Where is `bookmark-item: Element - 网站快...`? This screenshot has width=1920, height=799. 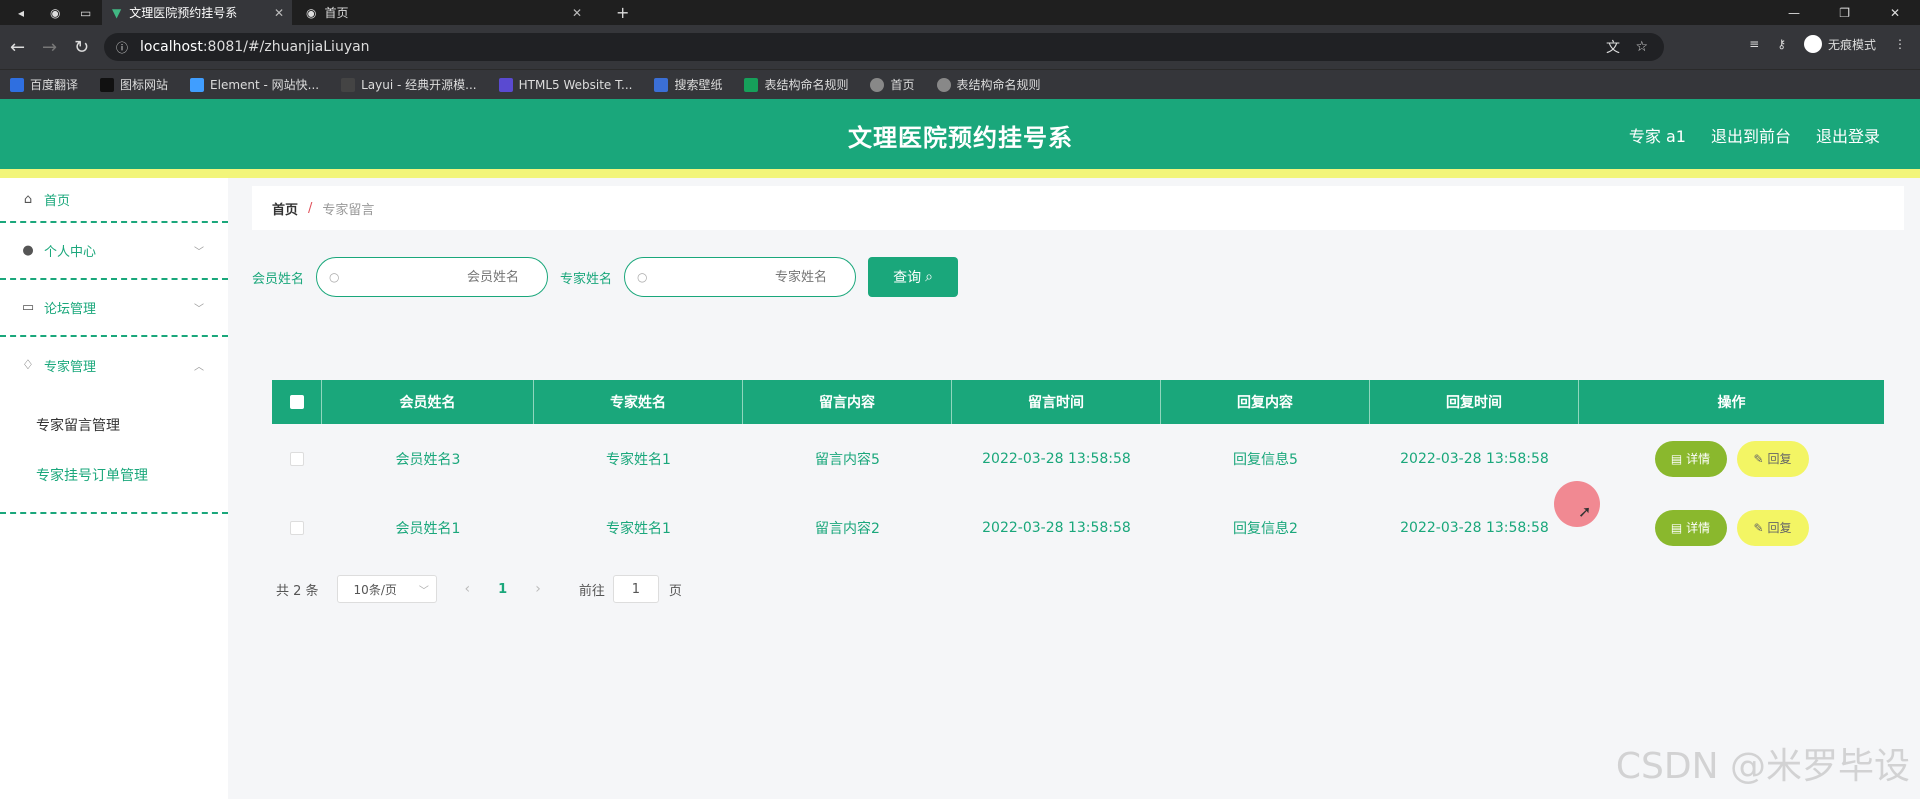
bookmark-item: Element - 网站快... is located at coordinates (254, 84).